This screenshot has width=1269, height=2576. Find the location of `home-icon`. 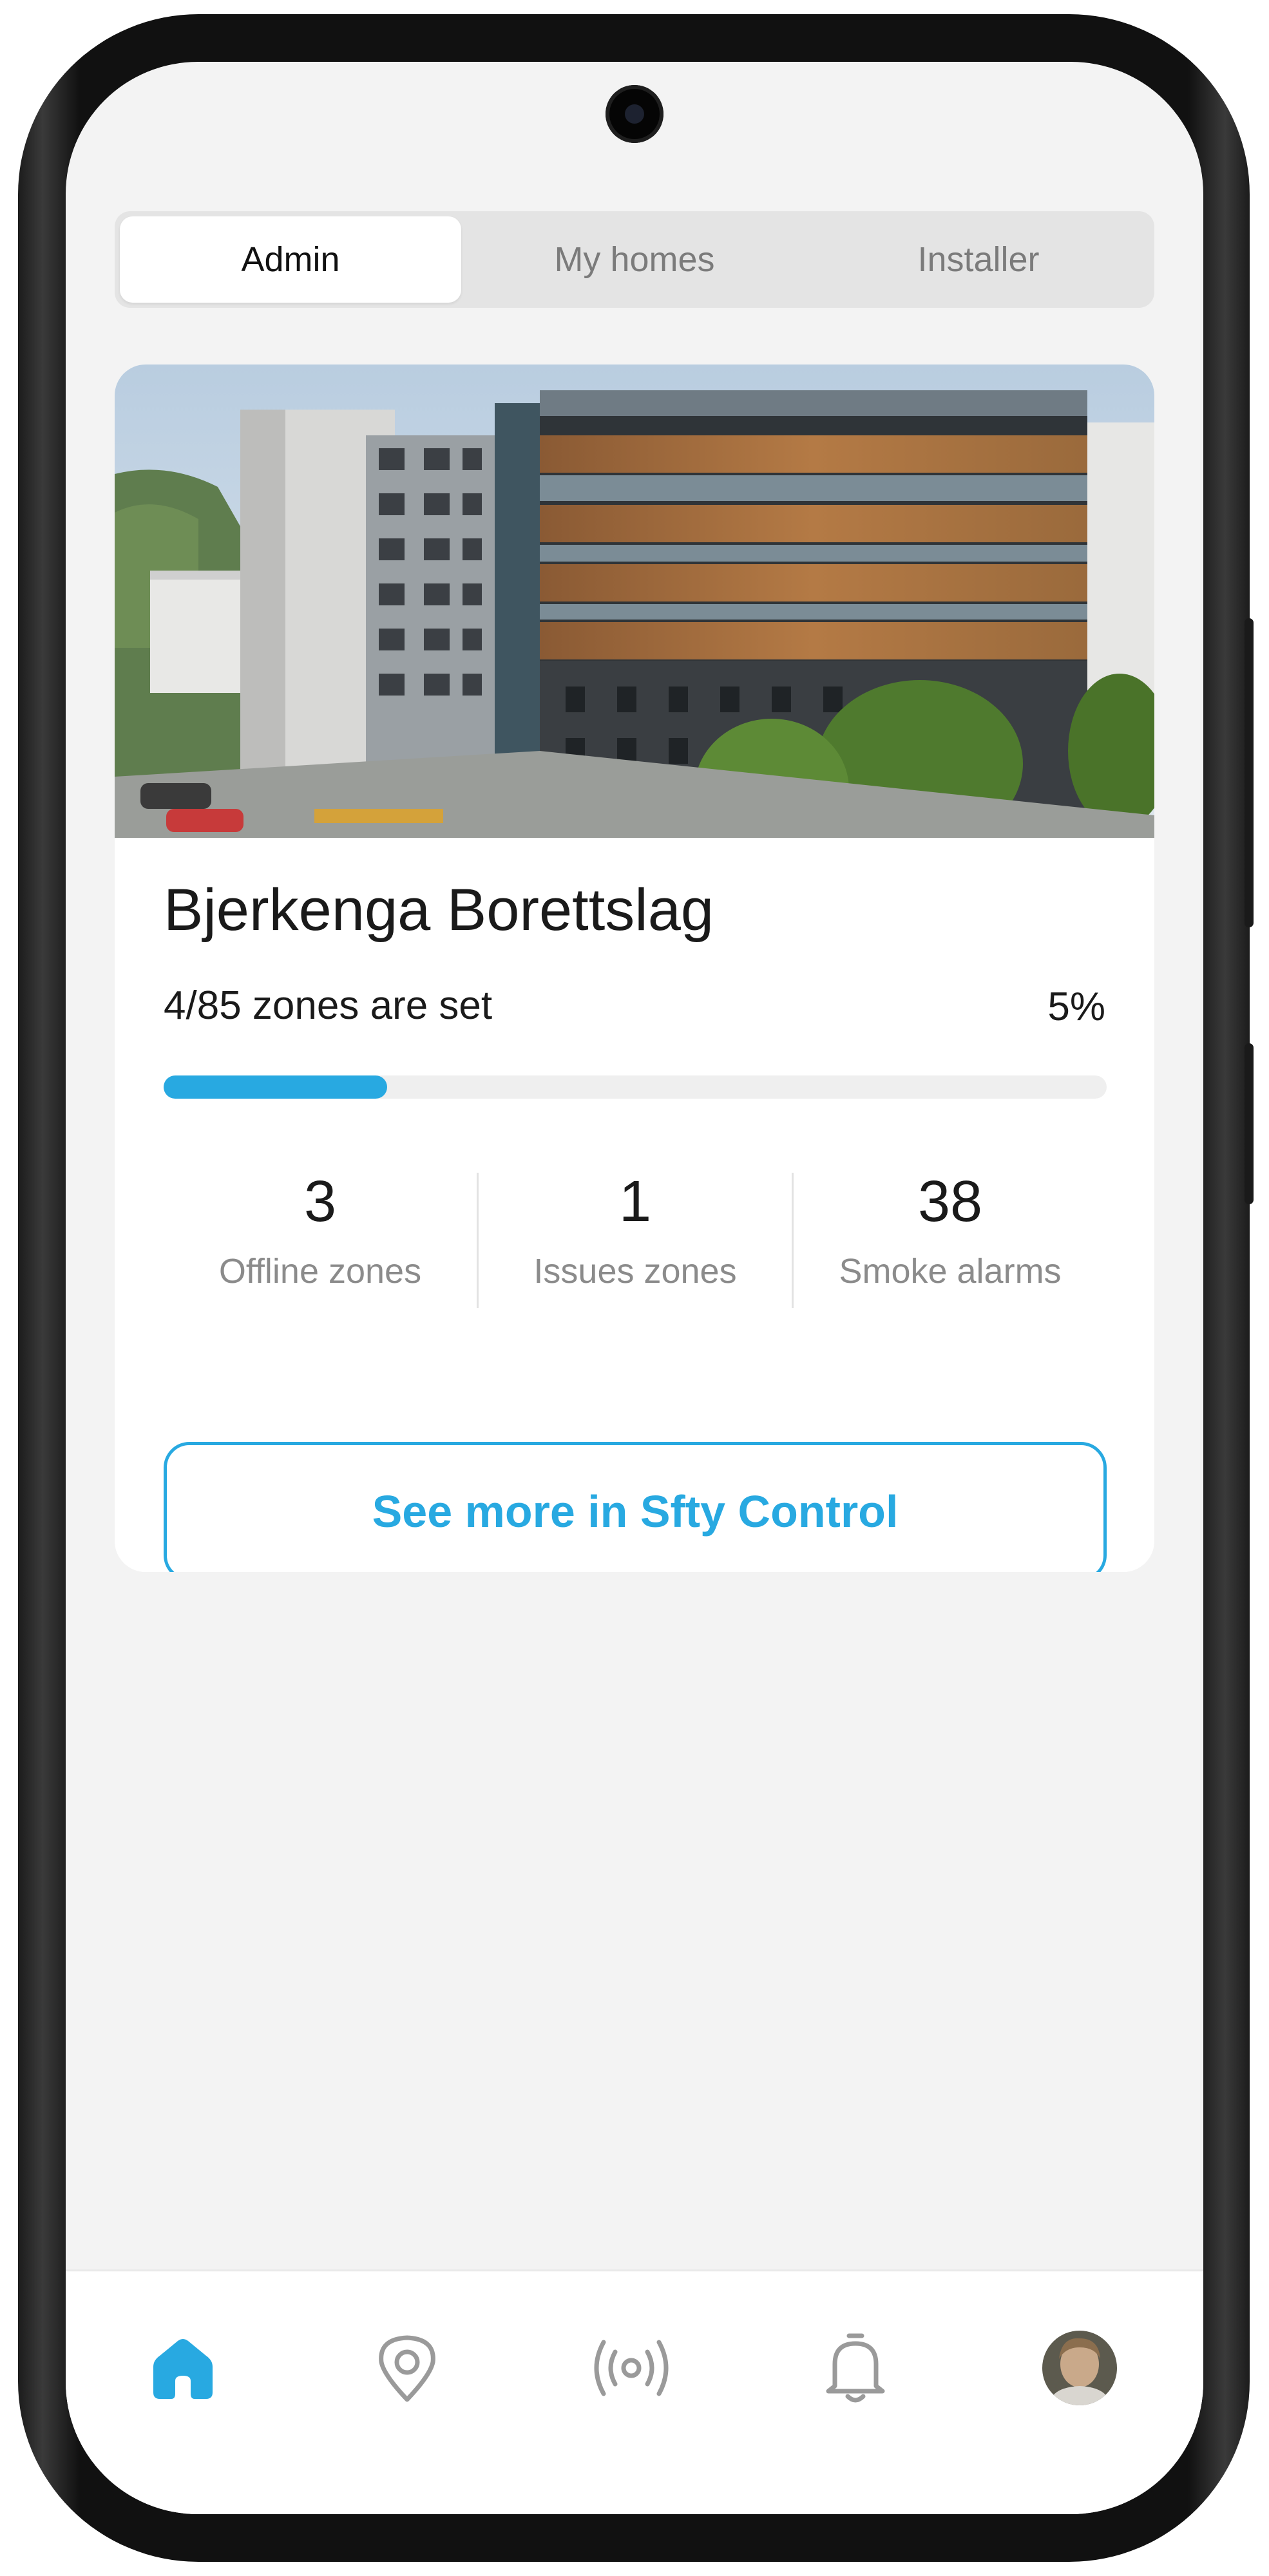

home-icon is located at coordinates (183, 2369).